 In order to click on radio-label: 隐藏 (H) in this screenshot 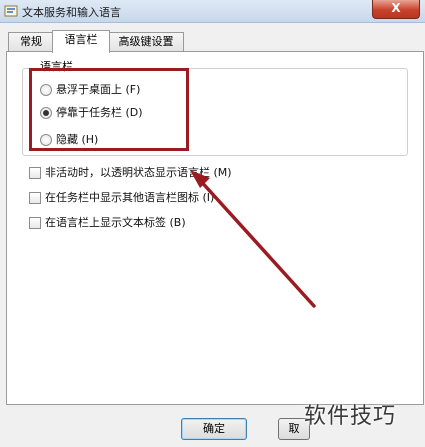, I will do `click(77, 139)`.